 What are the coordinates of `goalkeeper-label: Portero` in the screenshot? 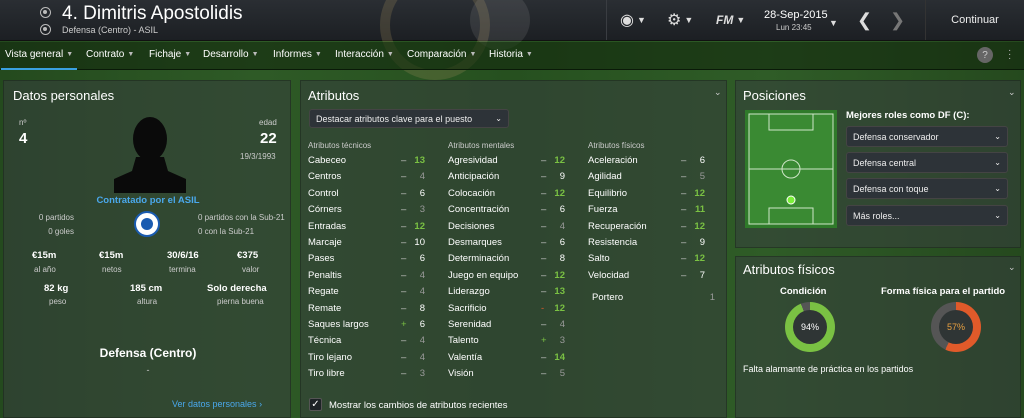 It's located at (608, 297).